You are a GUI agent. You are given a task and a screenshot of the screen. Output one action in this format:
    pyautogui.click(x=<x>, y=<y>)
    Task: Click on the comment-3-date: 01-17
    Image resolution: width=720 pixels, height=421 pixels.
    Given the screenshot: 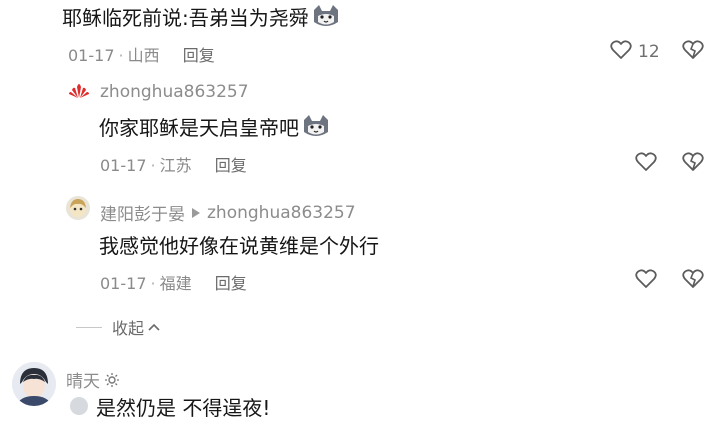 What is the action you would take?
    pyautogui.click(x=123, y=283)
    